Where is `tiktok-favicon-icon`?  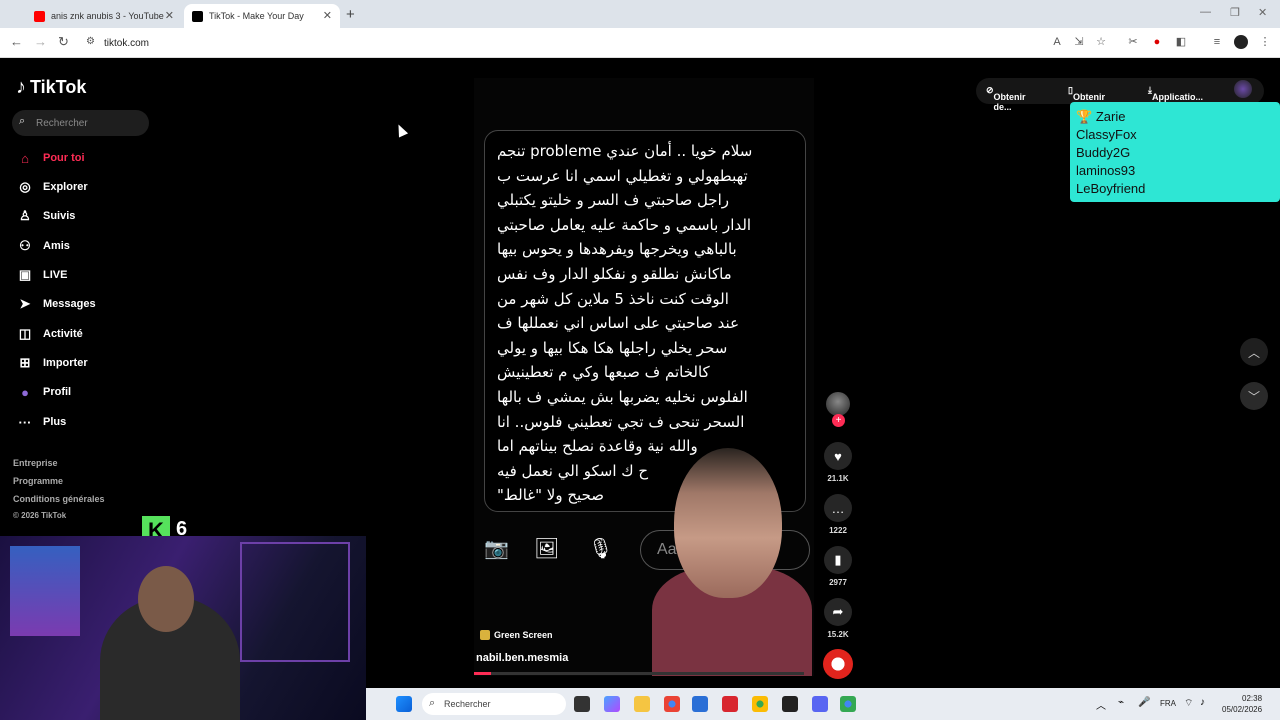
tiktok-favicon-icon is located at coordinates (197, 16).